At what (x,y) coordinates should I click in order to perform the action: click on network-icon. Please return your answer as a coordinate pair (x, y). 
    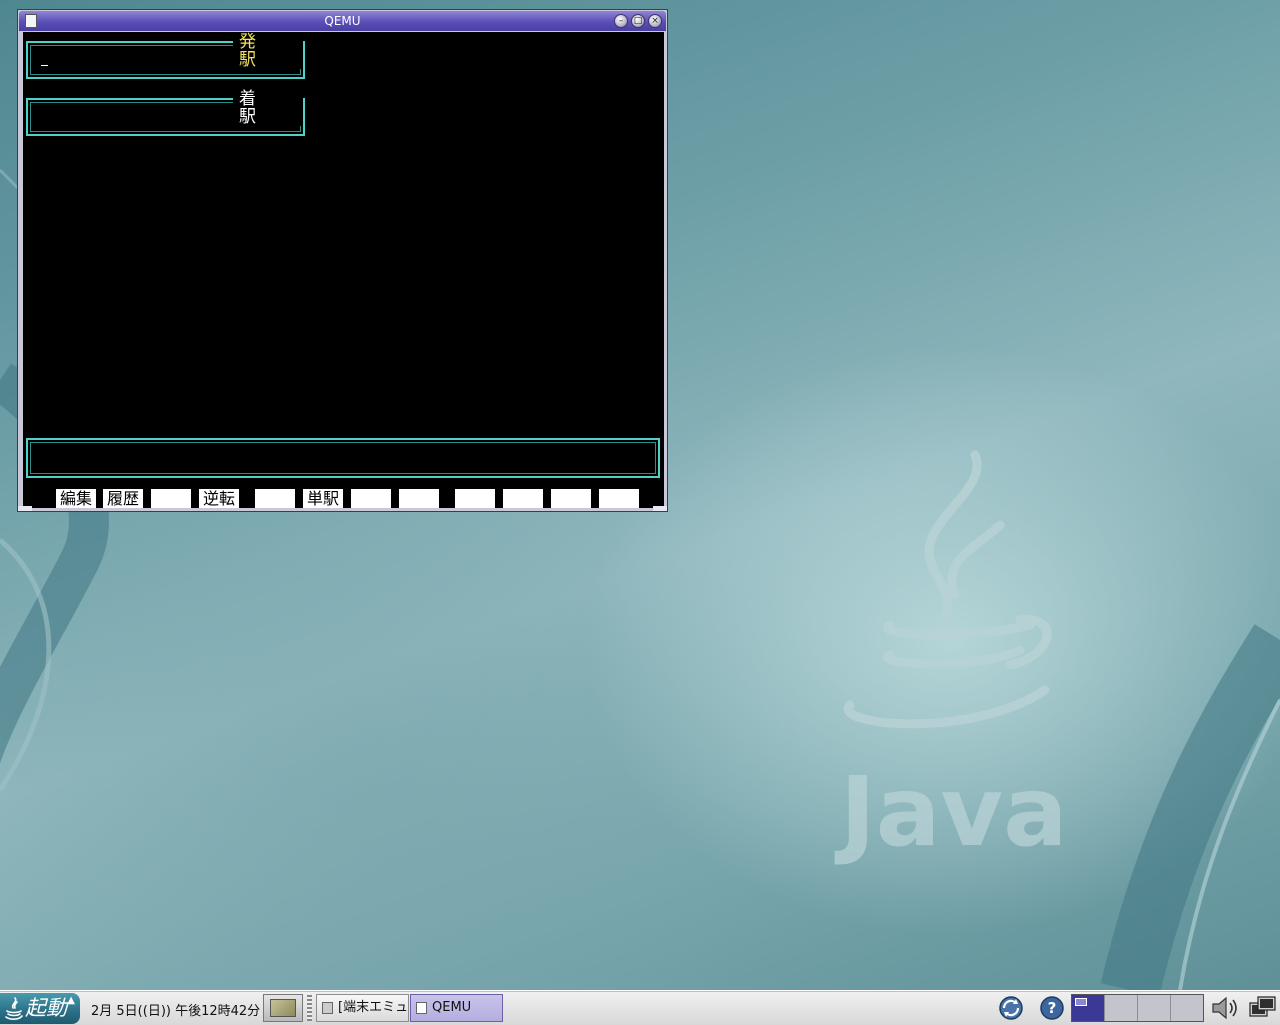
    Looking at the image, I should click on (1263, 1008).